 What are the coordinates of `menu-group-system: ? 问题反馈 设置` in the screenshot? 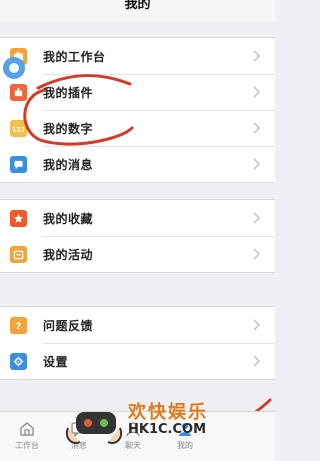 It's located at (137, 343).